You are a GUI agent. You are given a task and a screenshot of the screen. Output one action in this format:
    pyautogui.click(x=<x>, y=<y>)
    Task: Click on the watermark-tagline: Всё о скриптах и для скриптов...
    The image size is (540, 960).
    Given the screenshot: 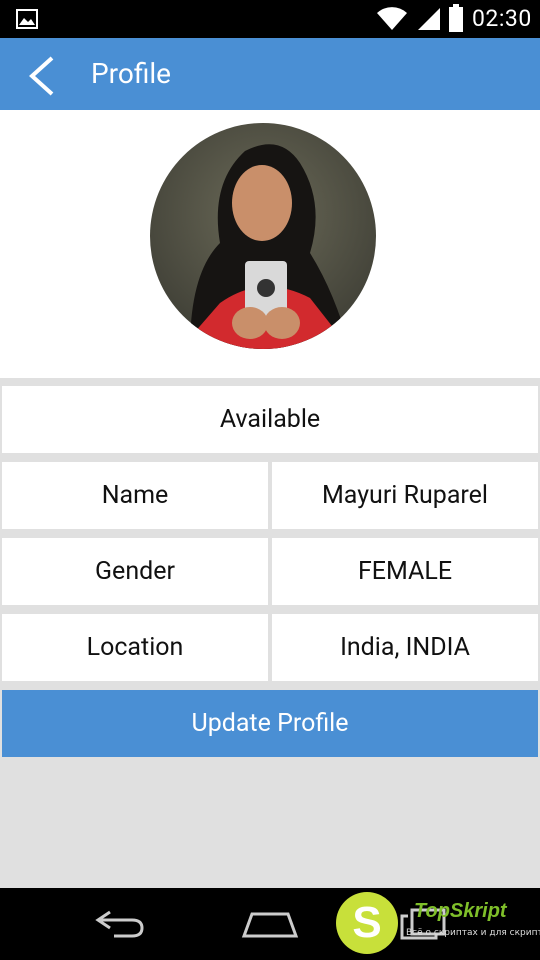 What is the action you would take?
    pyautogui.click(x=473, y=933)
    